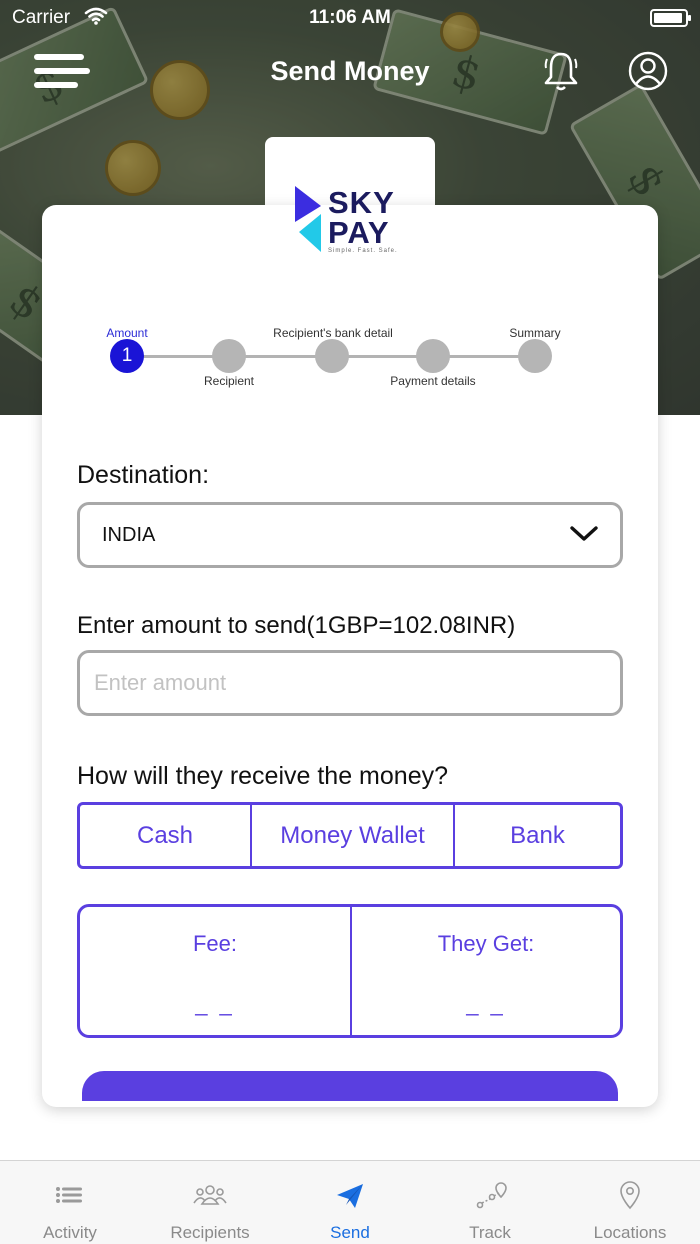 The image size is (700, 1244). I want to click on logo-line-1: SKY, so click(361, 202).